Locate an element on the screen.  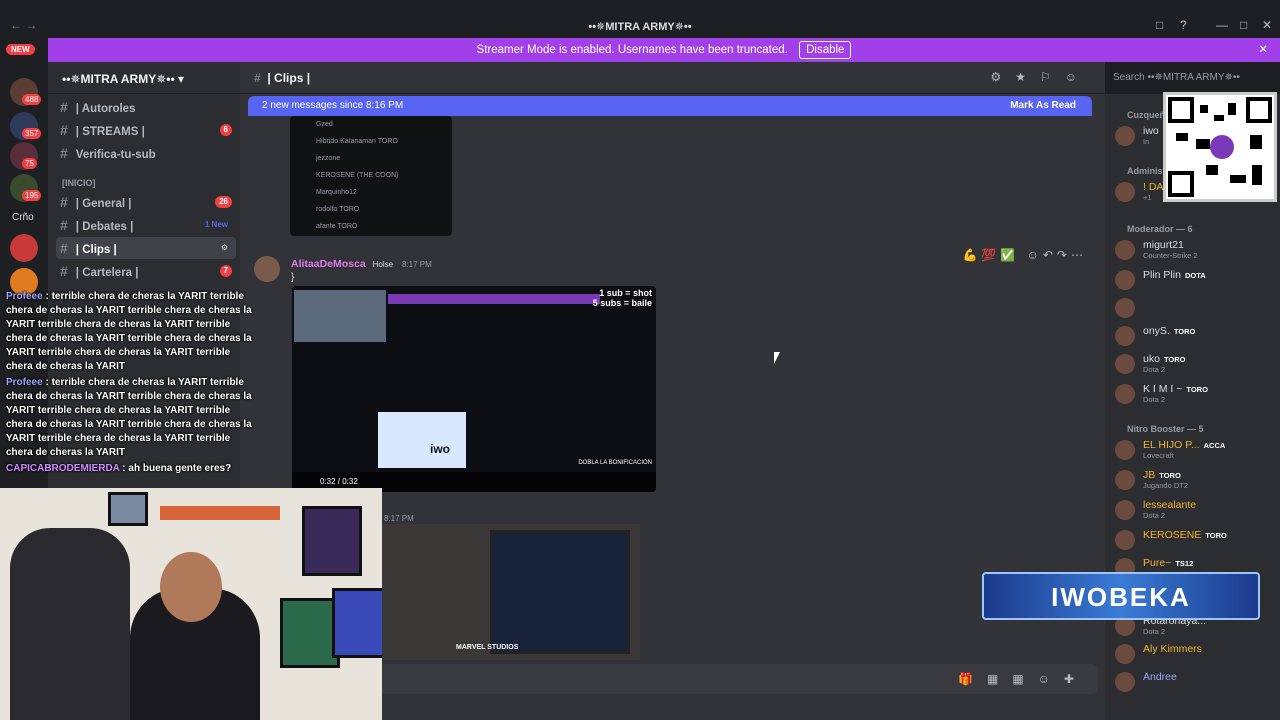
guild-name: ••✵MITRA ARMY✵•• is located at coordinates (118, 79).